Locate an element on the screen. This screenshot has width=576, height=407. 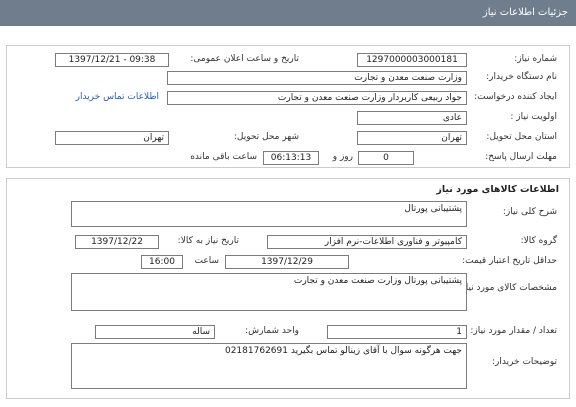
deadline-label: مهلت ارسال پاسخ: is located at coordinates (521, 157).